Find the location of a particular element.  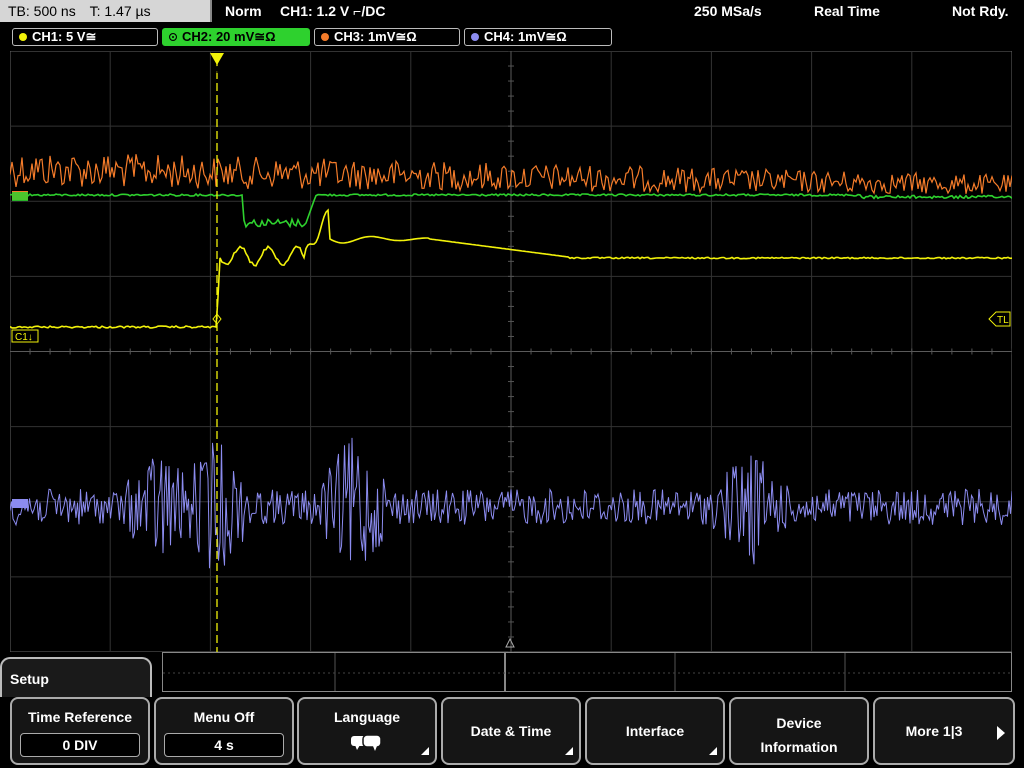

ch2-dot-icon is located at coordinates (173, 37).